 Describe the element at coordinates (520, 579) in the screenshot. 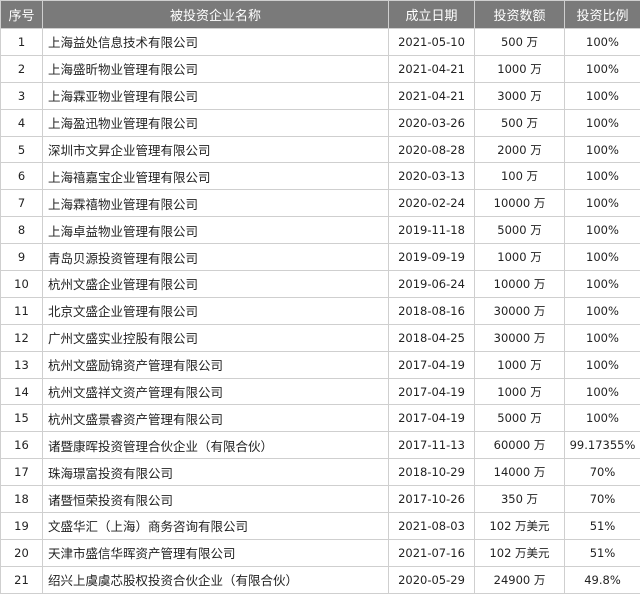

I see `investment-amount: 24900 万` at that location.